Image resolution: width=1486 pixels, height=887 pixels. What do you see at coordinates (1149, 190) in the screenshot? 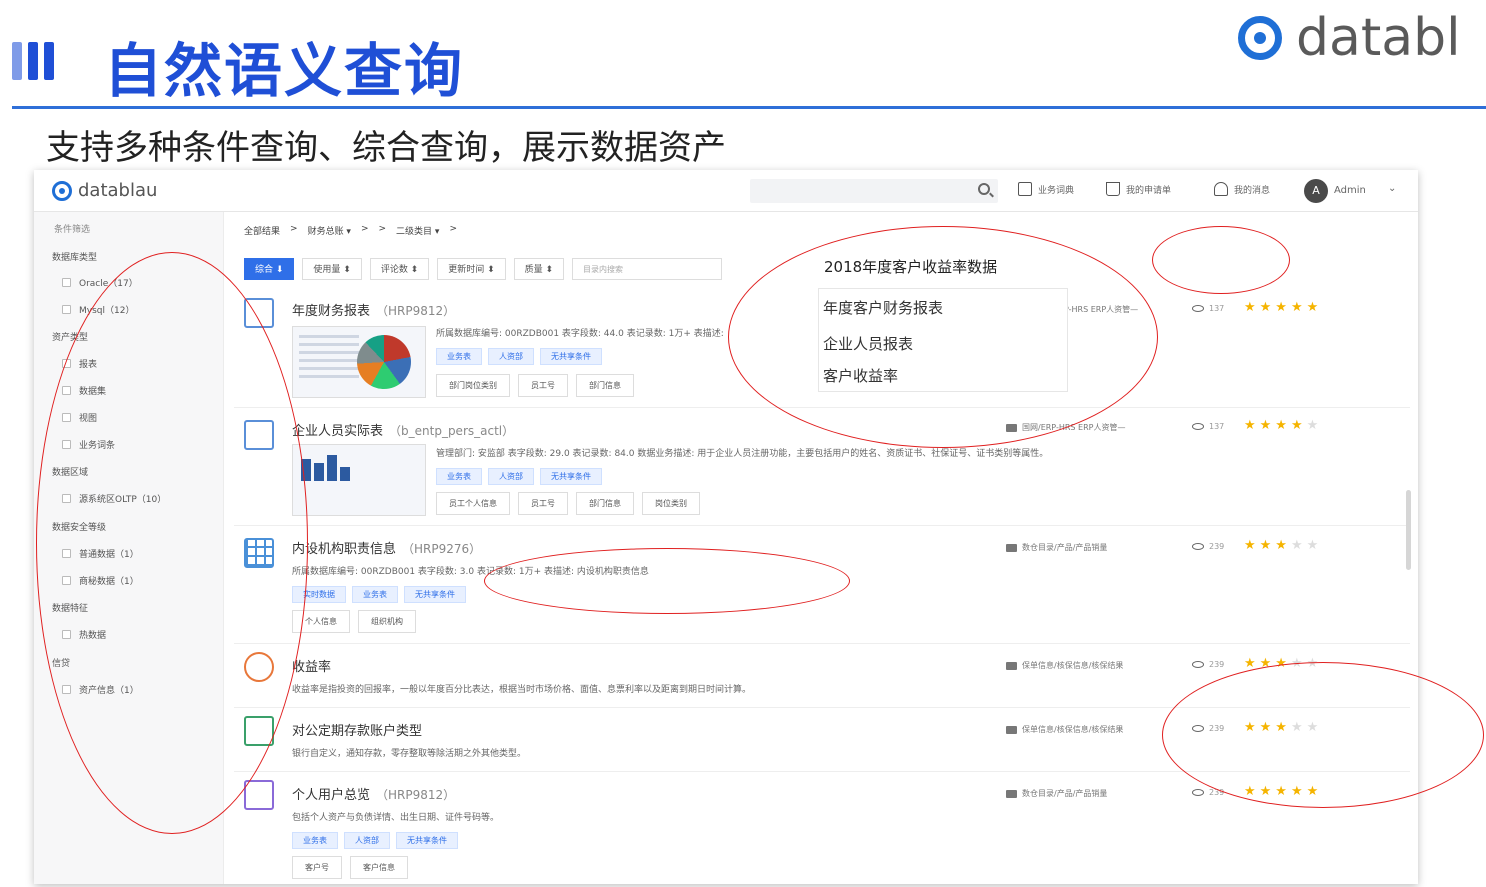
I see `nav-label: 我的申请单` at bounding box center [1149, 190].